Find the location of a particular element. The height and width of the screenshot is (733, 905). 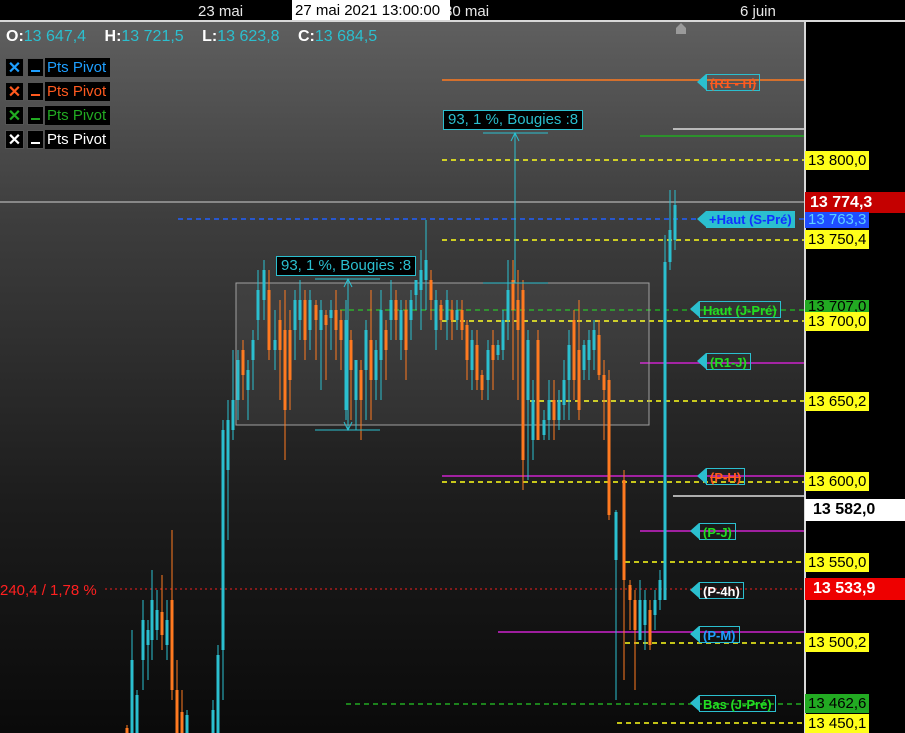

legend-pivot-blue: ✕ Pts Pivot is located at coordinates (58, 67).